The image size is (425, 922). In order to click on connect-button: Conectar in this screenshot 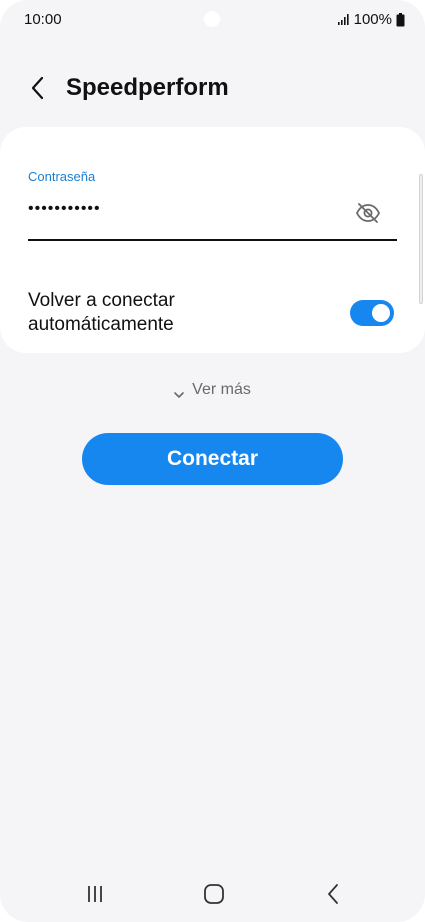, I will do `click(212, 459)`.